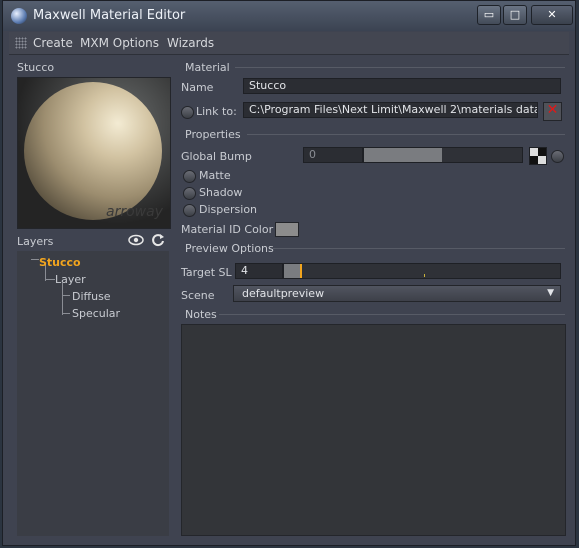 The height and width of the screenshot is (548, 579). I want to click on preview-options-header: Preview Options, so click(229, 248).